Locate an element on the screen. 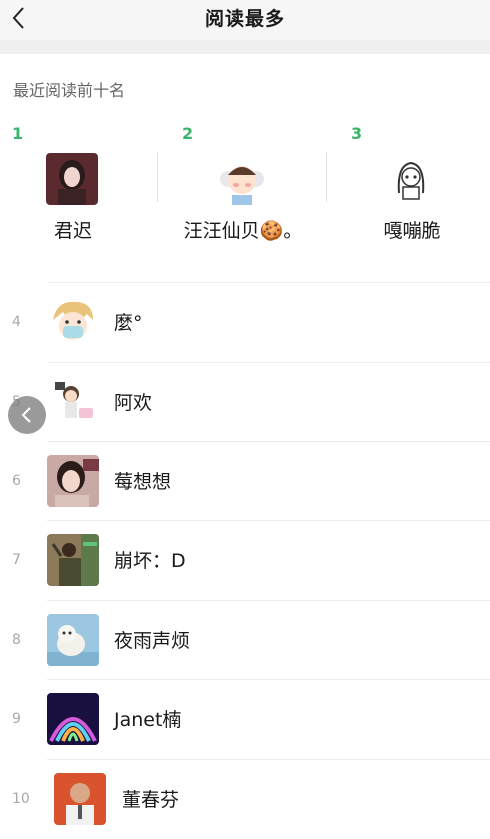 This screenshot has width=490, height=839. list-item: 5 阿欢 is located at coordinates (245, 402).